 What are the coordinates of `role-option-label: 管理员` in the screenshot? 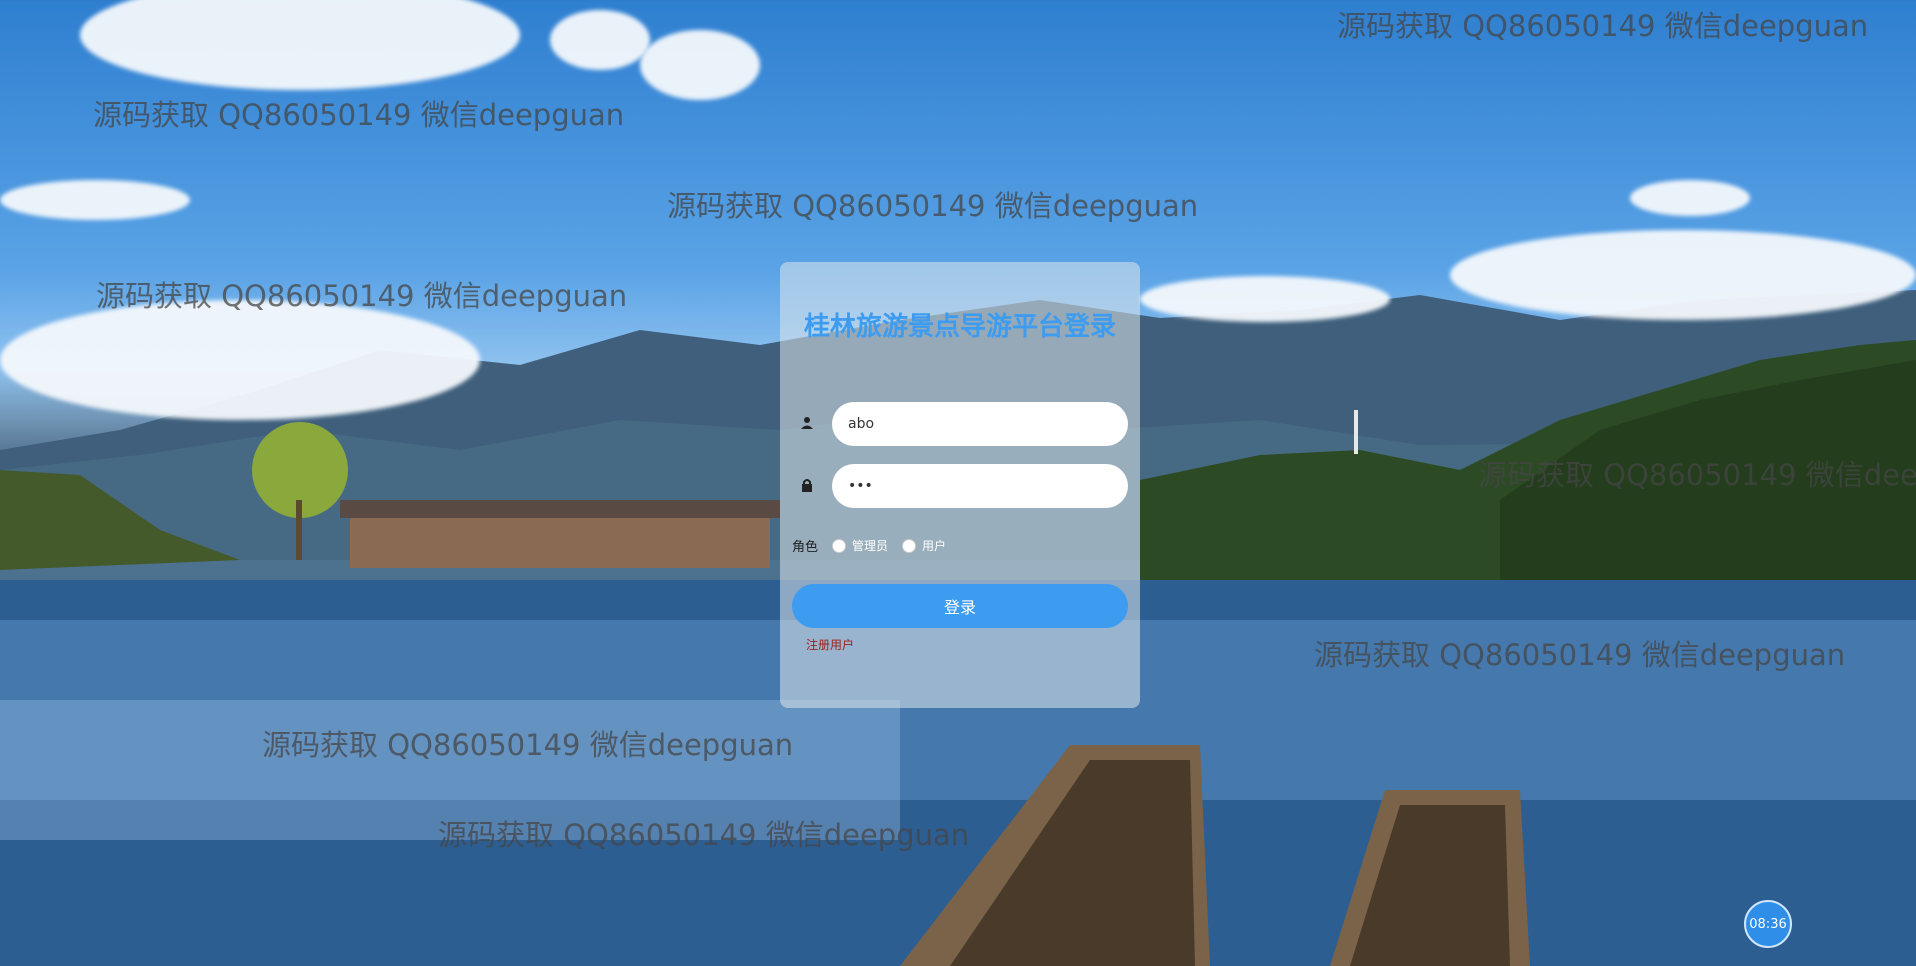 It's located at (870, 546).